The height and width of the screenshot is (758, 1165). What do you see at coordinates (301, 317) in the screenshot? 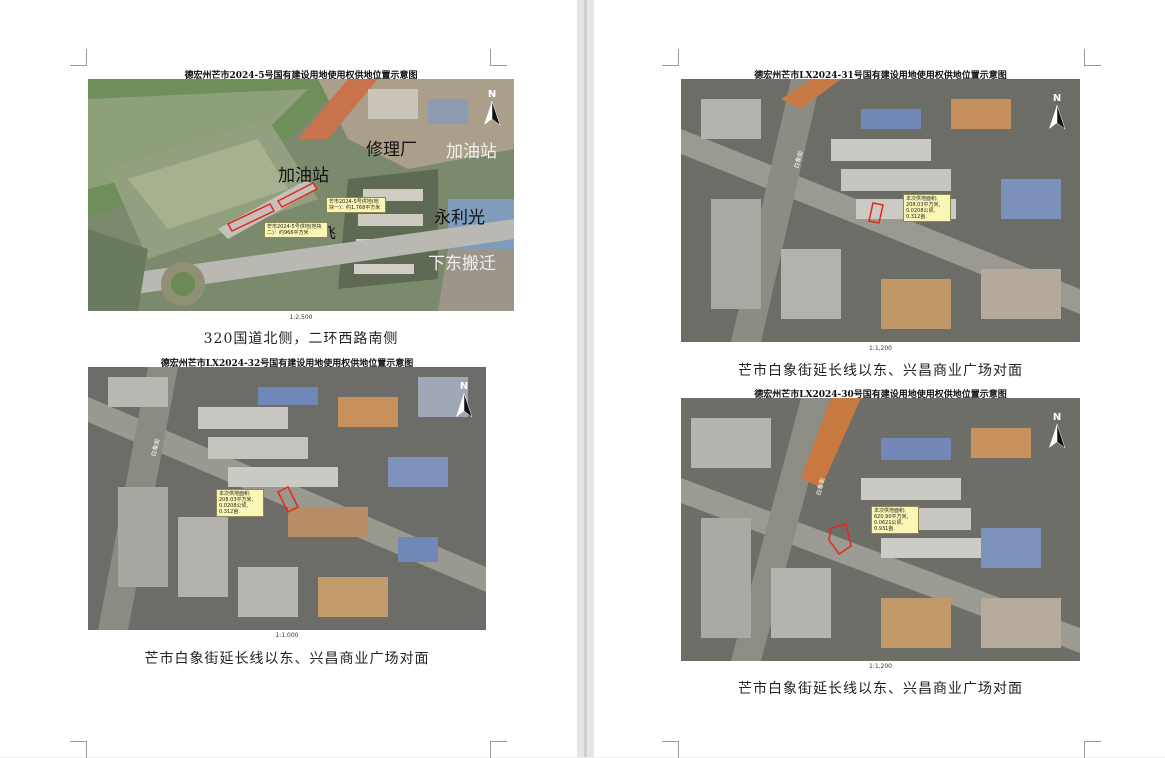
I see `scale-label: 1:2,500` at bounding box center [301, 317].